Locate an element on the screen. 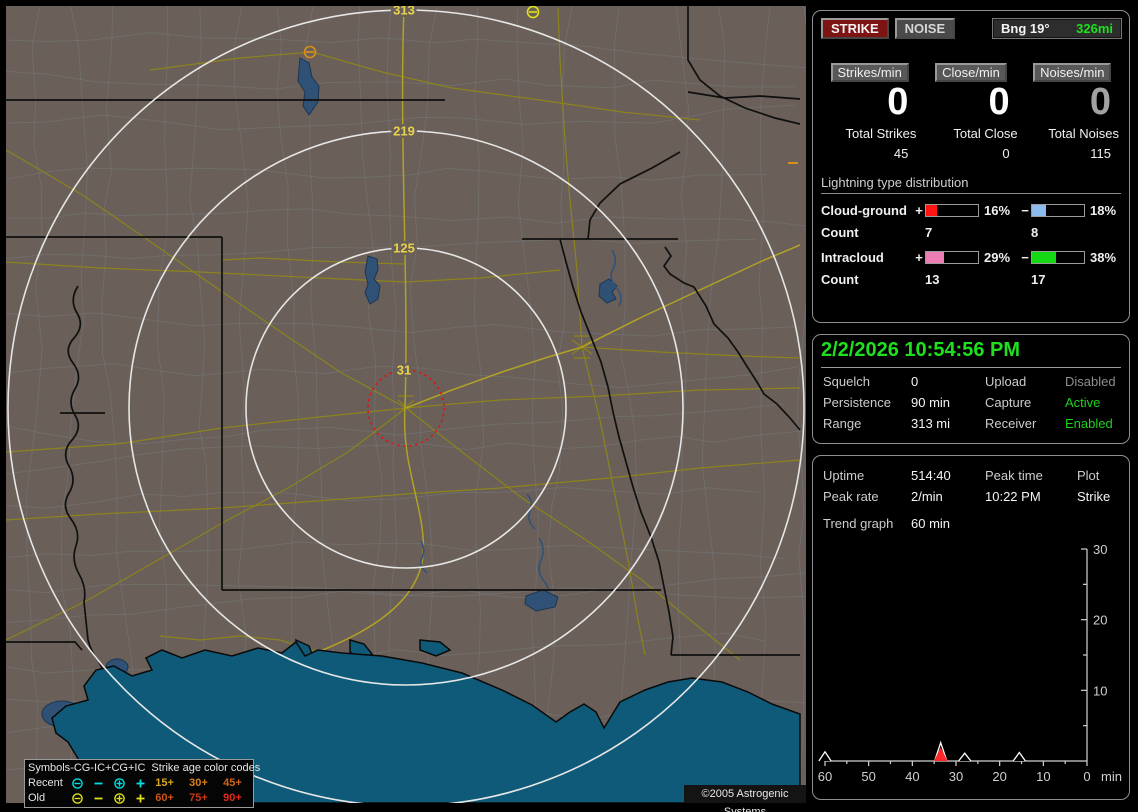  upload-state: Disabled is located at coordinates (1090, 381).